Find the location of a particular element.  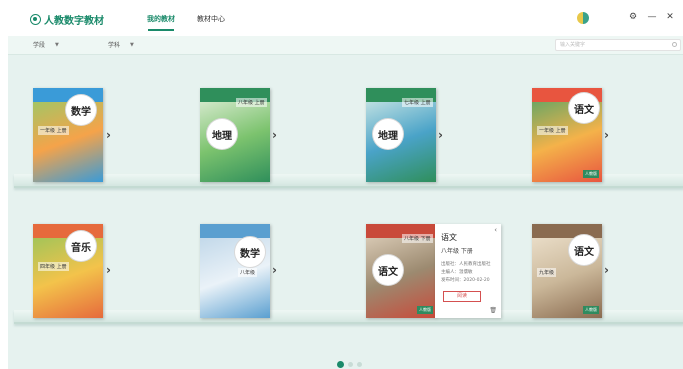

search-icon is located at coordinates (674, 44).